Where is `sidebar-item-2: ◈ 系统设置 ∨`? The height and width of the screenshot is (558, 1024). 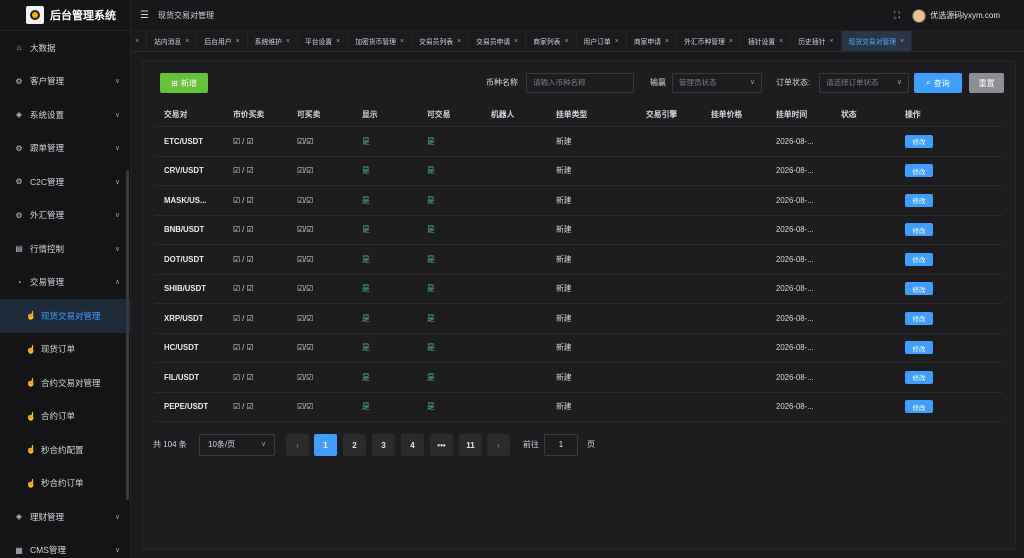 sidebar-item-2: ◈ 系统设置 ∨ is located at coordinates (65, 115).